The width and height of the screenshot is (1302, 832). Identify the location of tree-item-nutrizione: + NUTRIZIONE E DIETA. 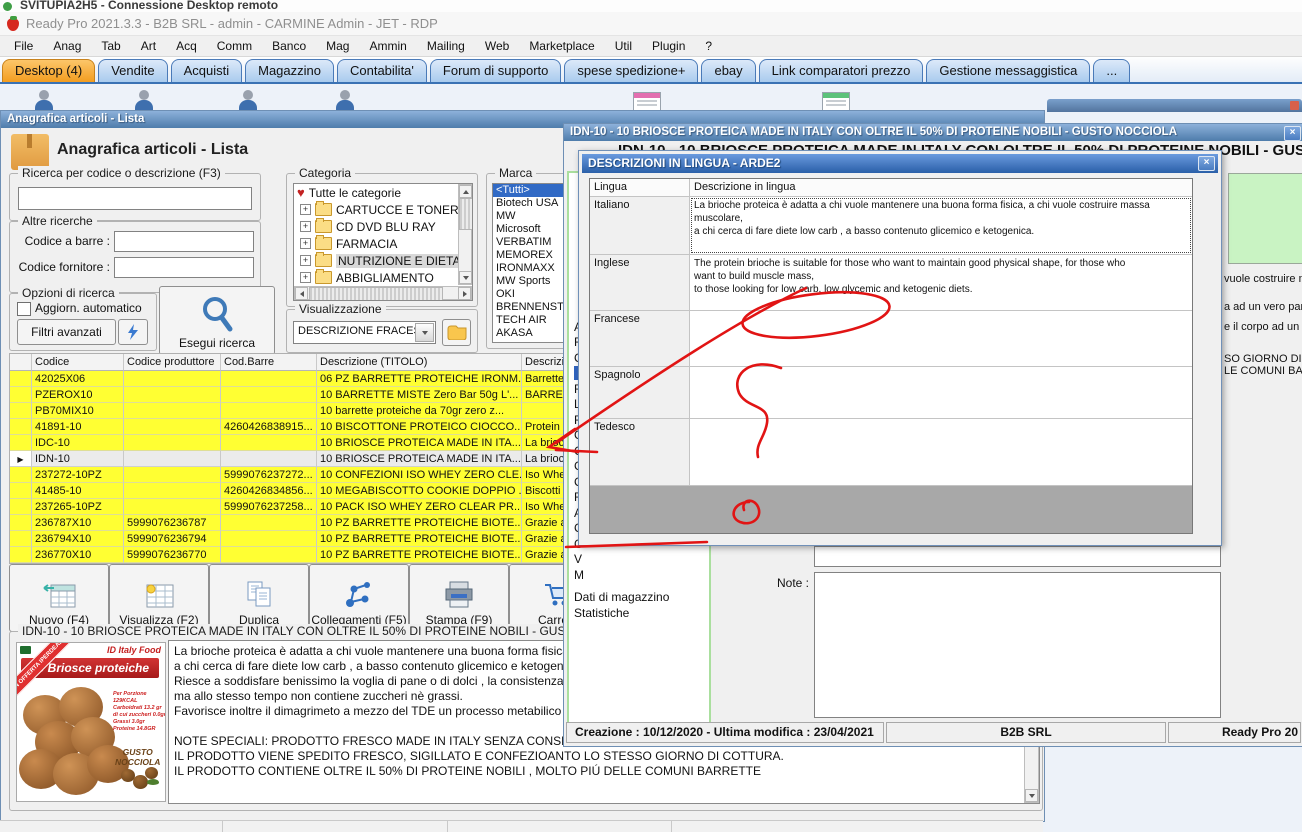
(383, 260).